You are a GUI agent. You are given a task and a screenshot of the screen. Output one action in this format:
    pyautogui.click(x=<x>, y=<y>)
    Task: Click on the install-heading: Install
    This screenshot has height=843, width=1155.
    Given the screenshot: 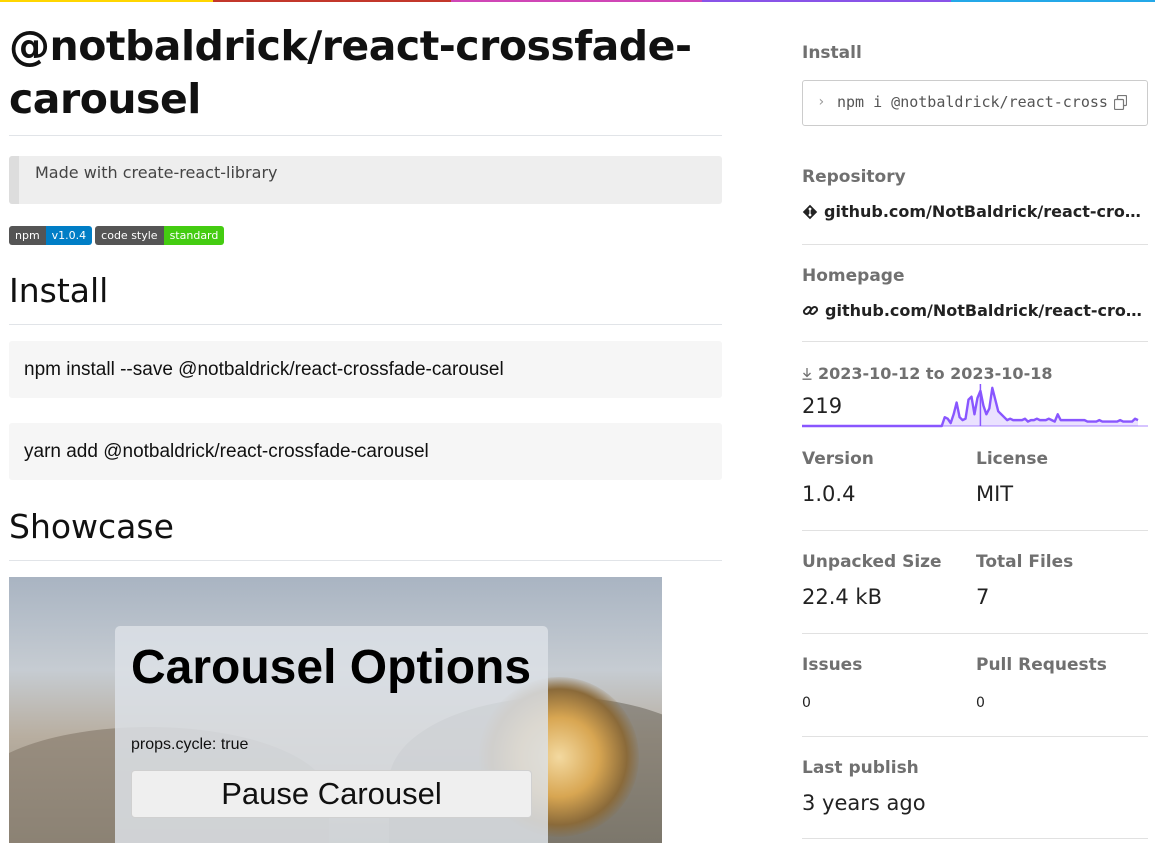 What is the action you would take?
    pyautogui.click(x=59, y=290)
    